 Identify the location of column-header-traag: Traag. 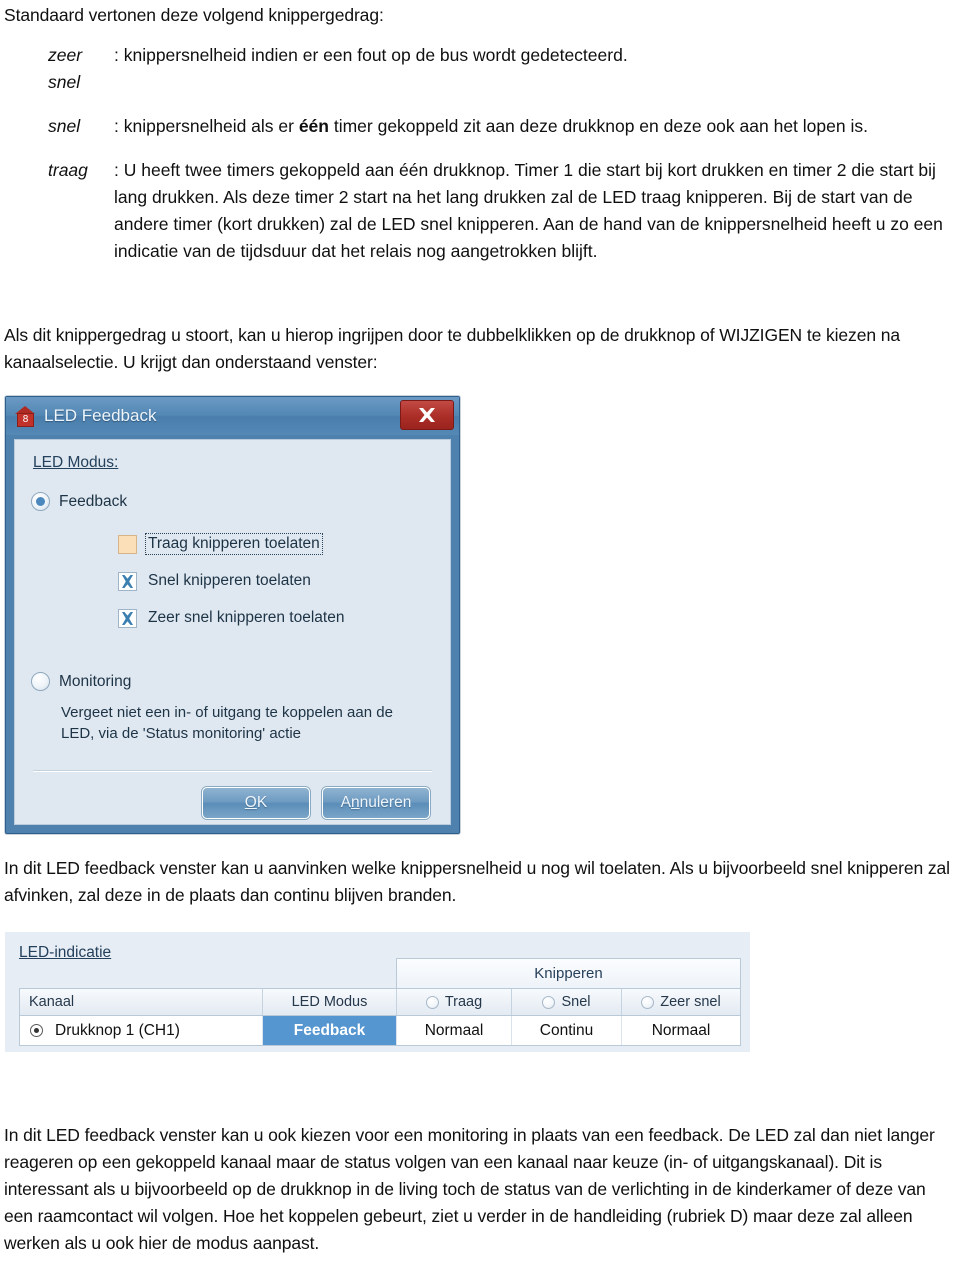
(454, 1002).